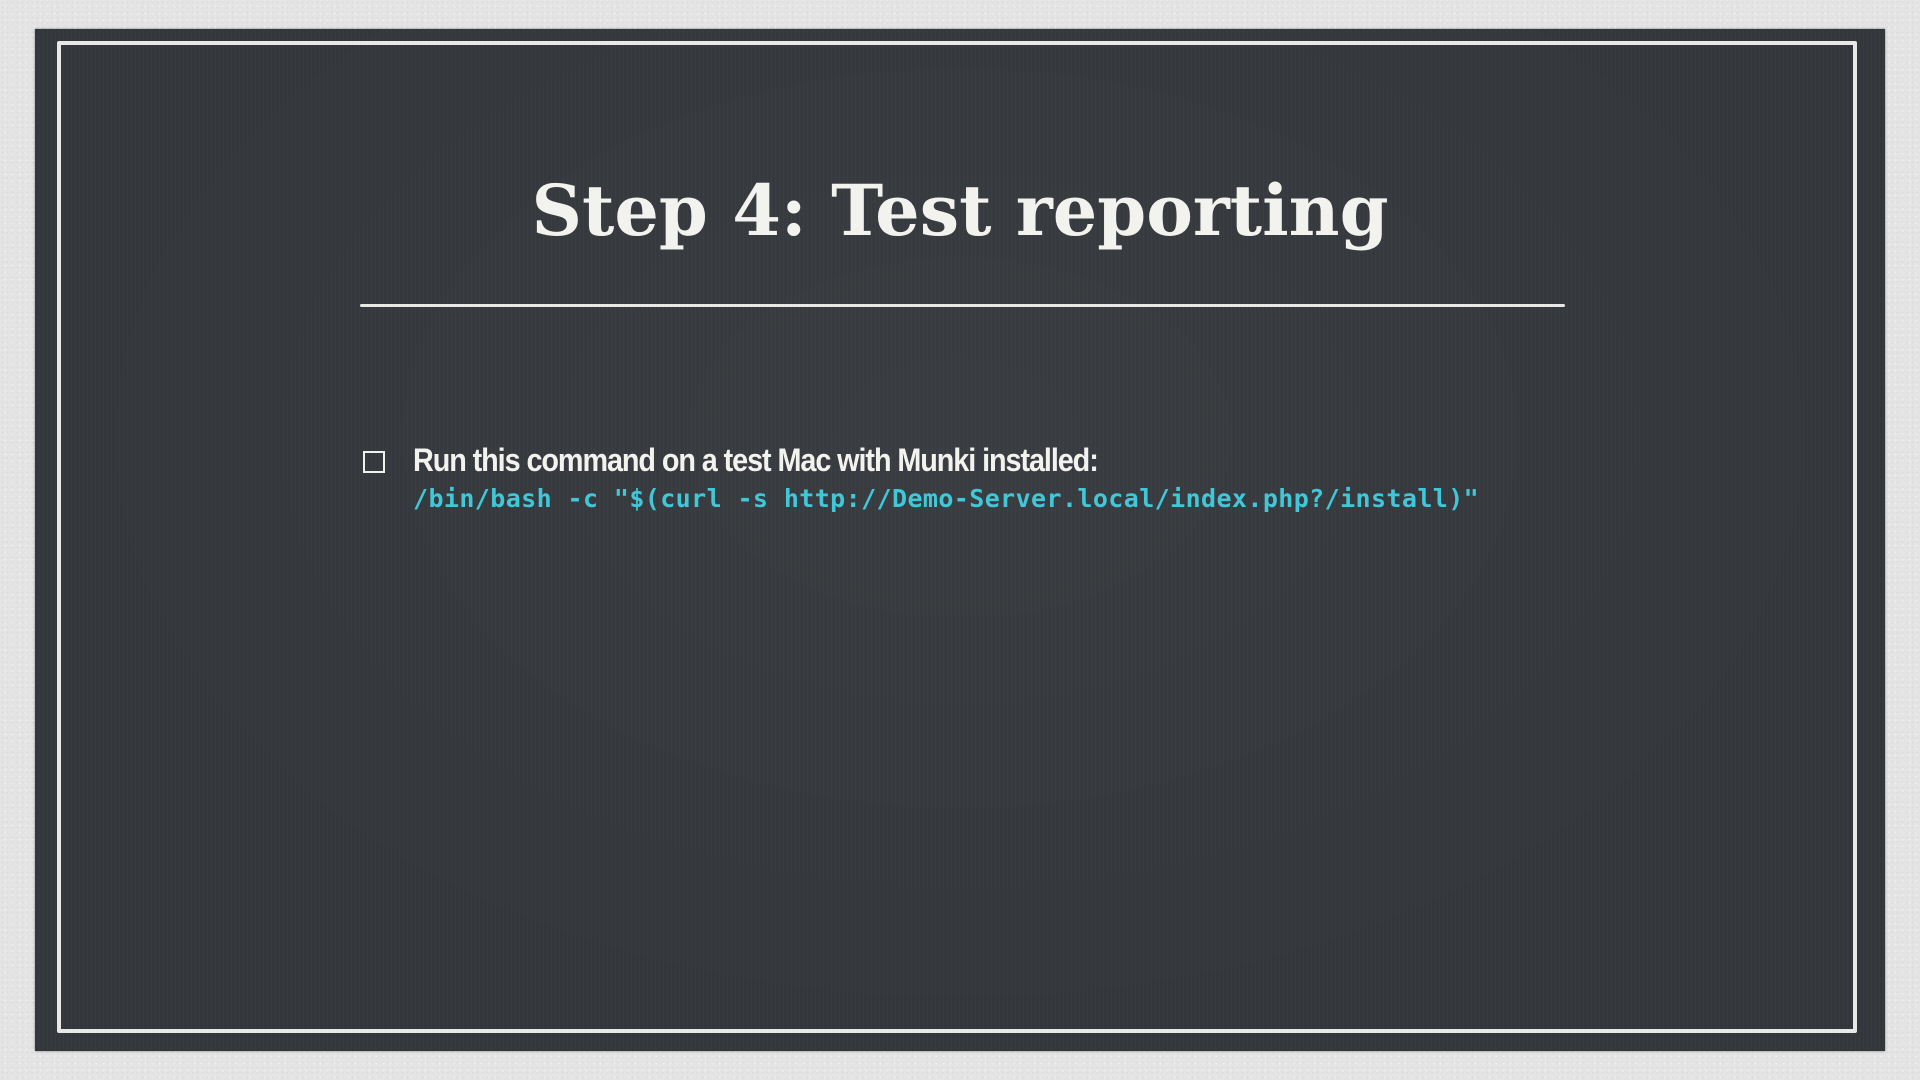 The width and height of the screenshot is (1920, 1080). What do you see at coordinates (962, 305) in the screenshot?
I see `title-divider` at bounding box center [962, 305].